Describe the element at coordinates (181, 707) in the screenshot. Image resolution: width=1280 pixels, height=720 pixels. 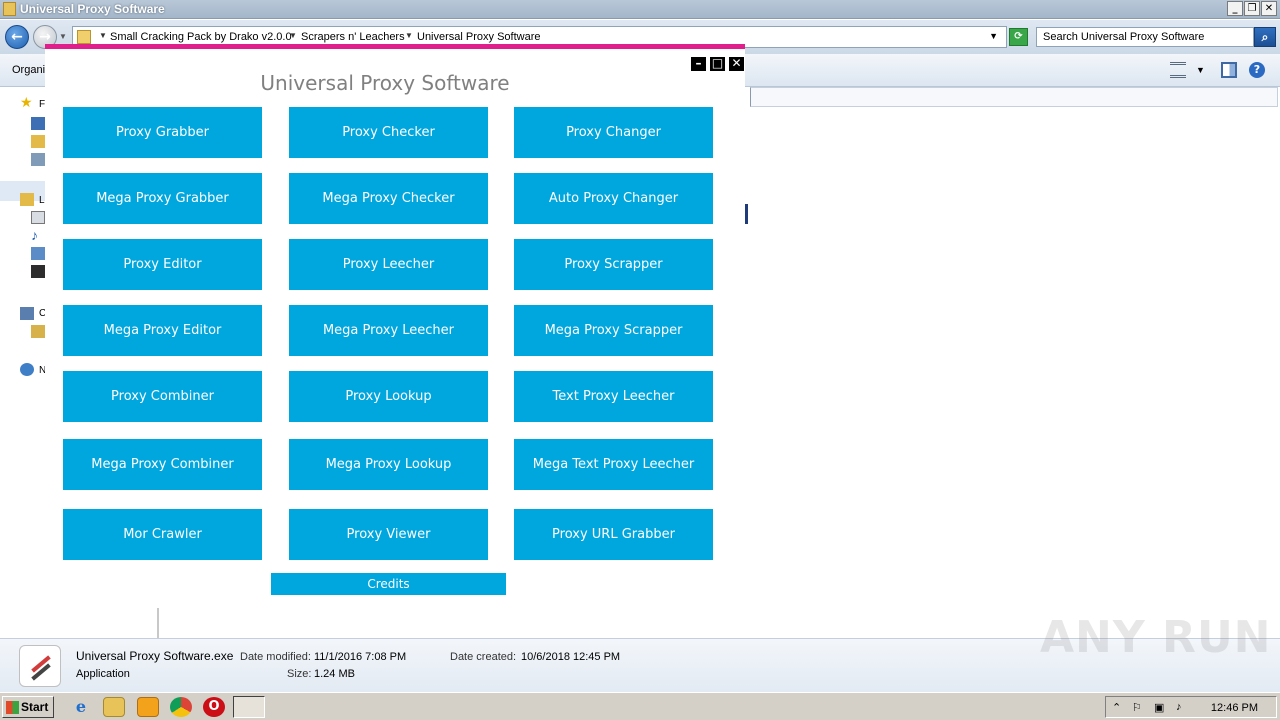
I see `chrome-icon` at that location.